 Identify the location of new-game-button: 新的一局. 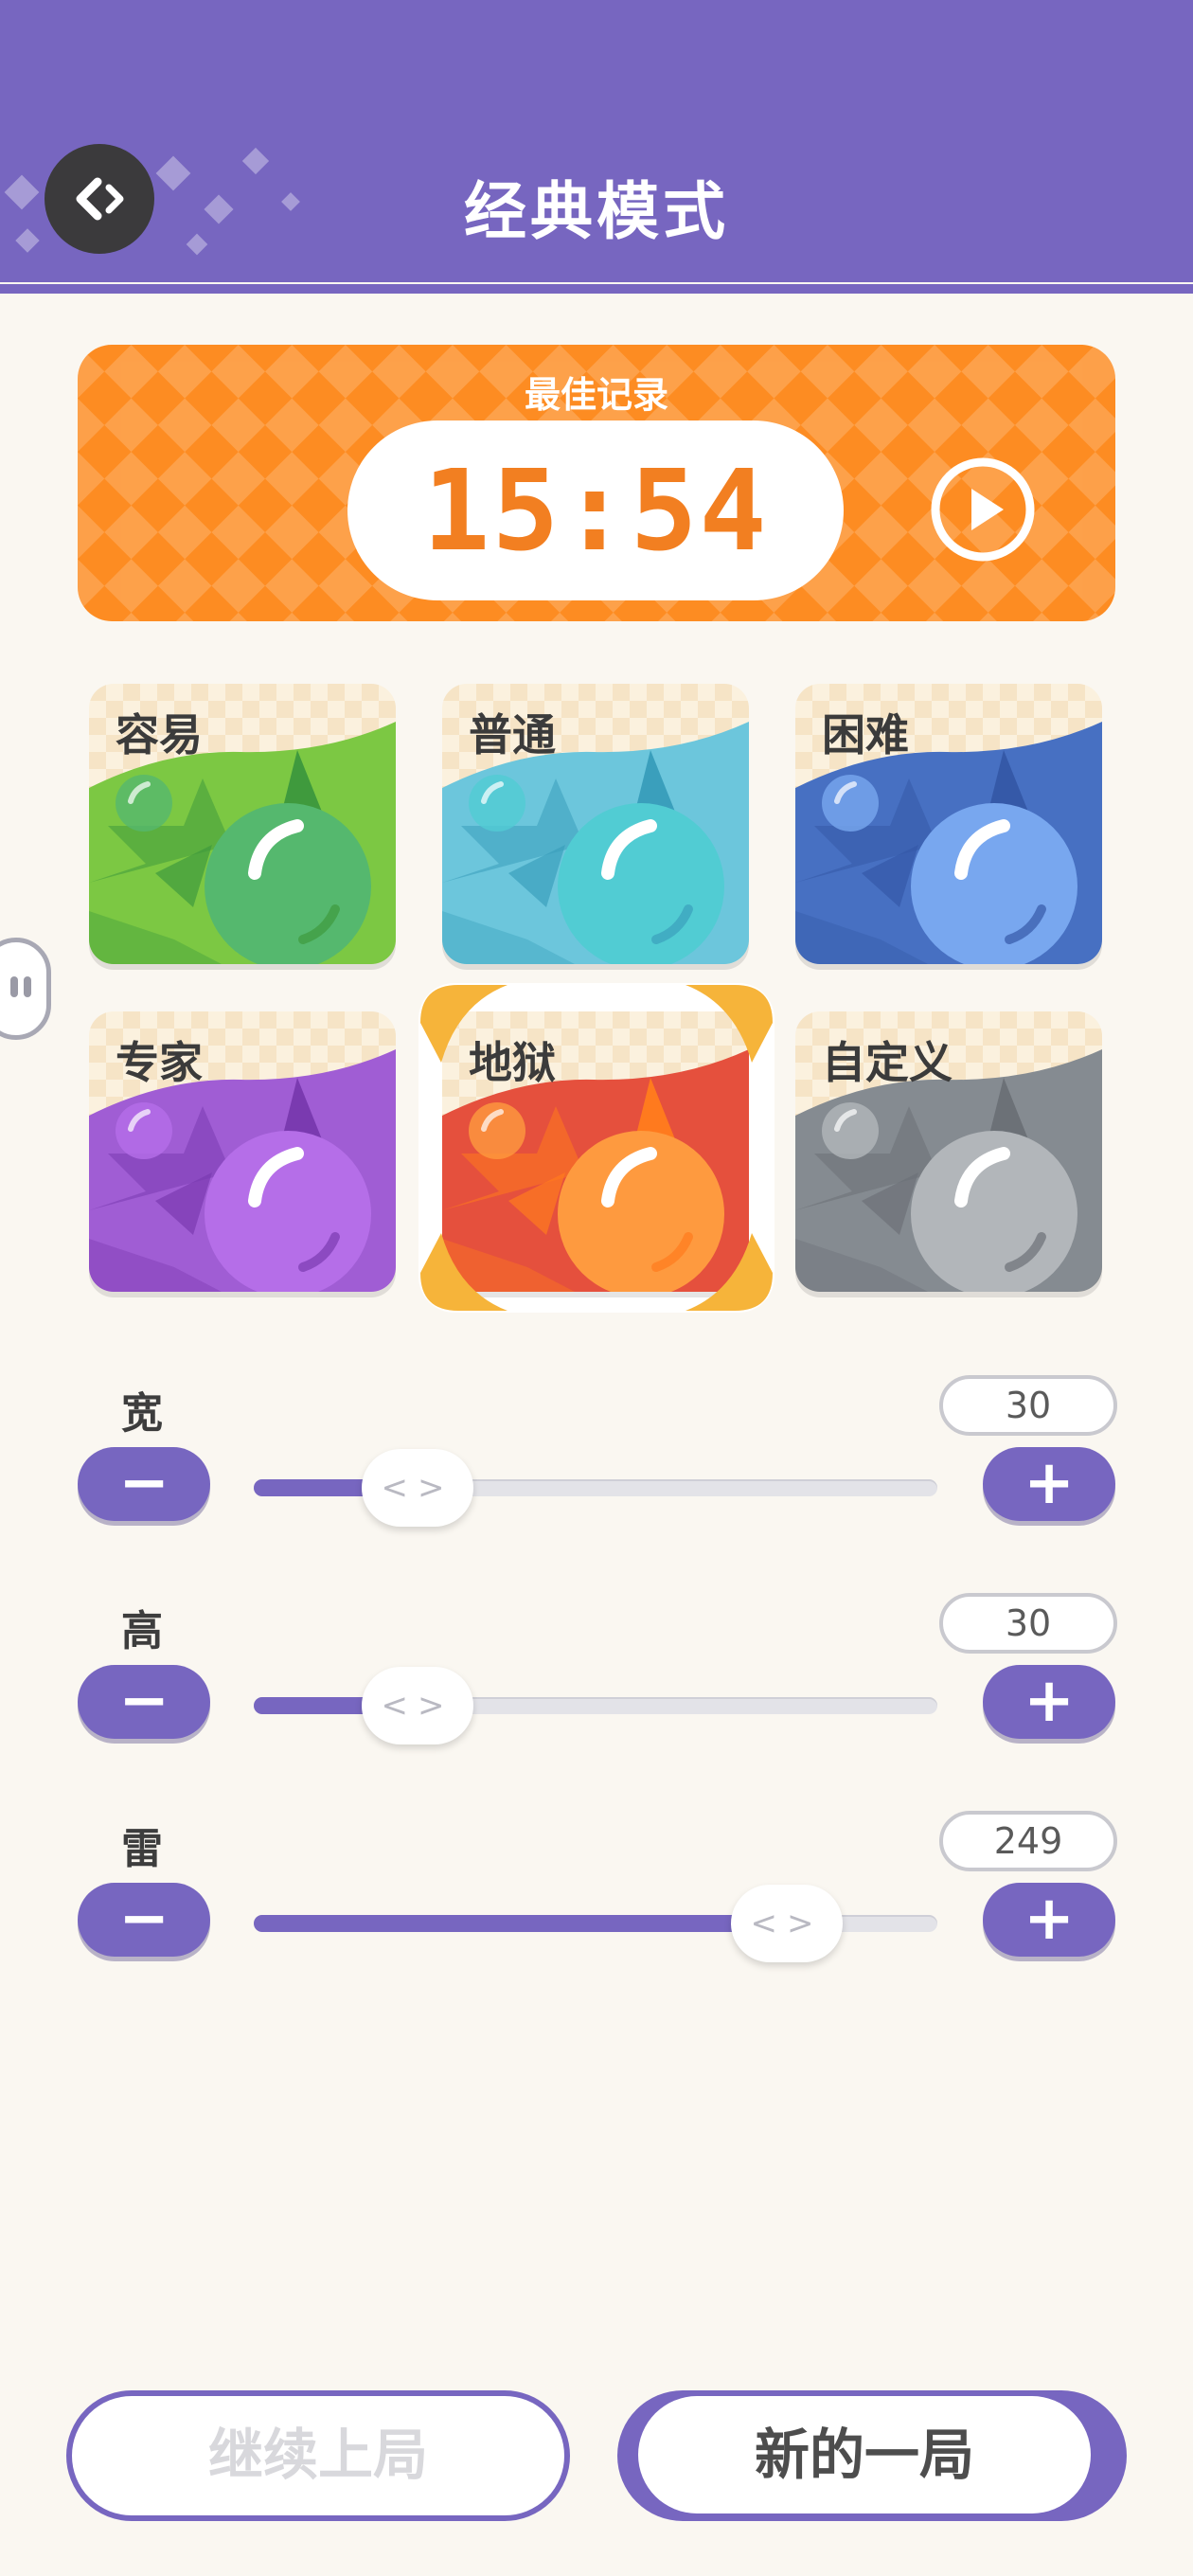
(872, 2455).